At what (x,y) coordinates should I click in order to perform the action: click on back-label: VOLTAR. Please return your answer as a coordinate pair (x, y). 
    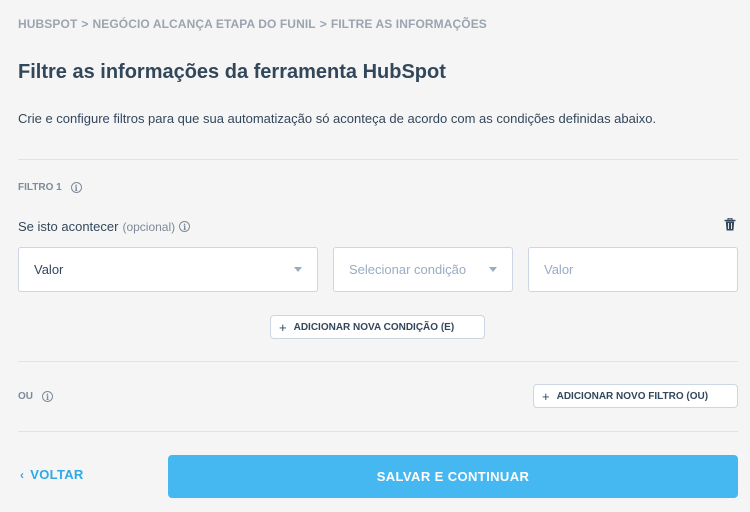
    Looking at the image, I should click on (57, 474).